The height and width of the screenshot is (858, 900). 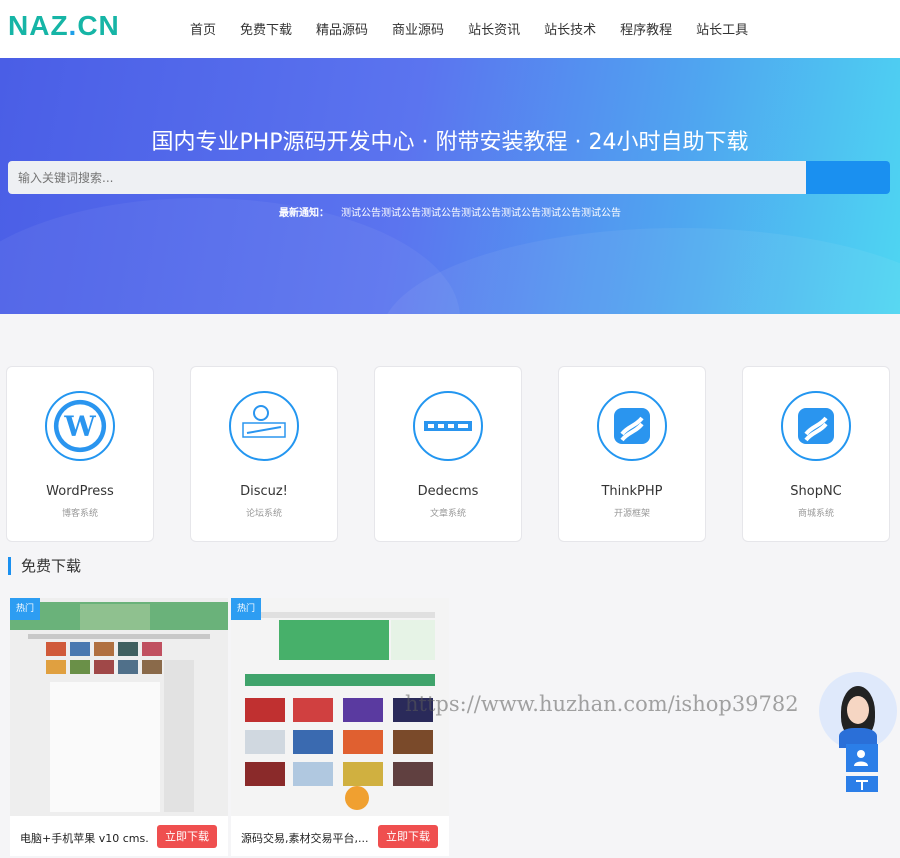 What do you see at coordinates (448, 426) in the screenshot?
I see `dedecms-icon` at bounding box center [448, 426].